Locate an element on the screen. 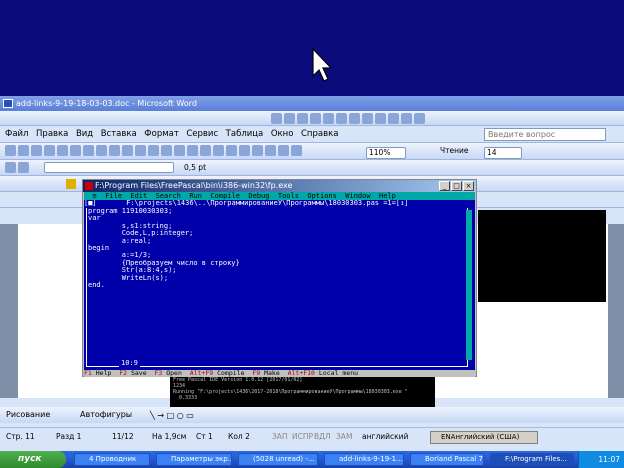 This screenshot has height=468, width=624. menu-format: Формат is located at coordinates (161, 134).